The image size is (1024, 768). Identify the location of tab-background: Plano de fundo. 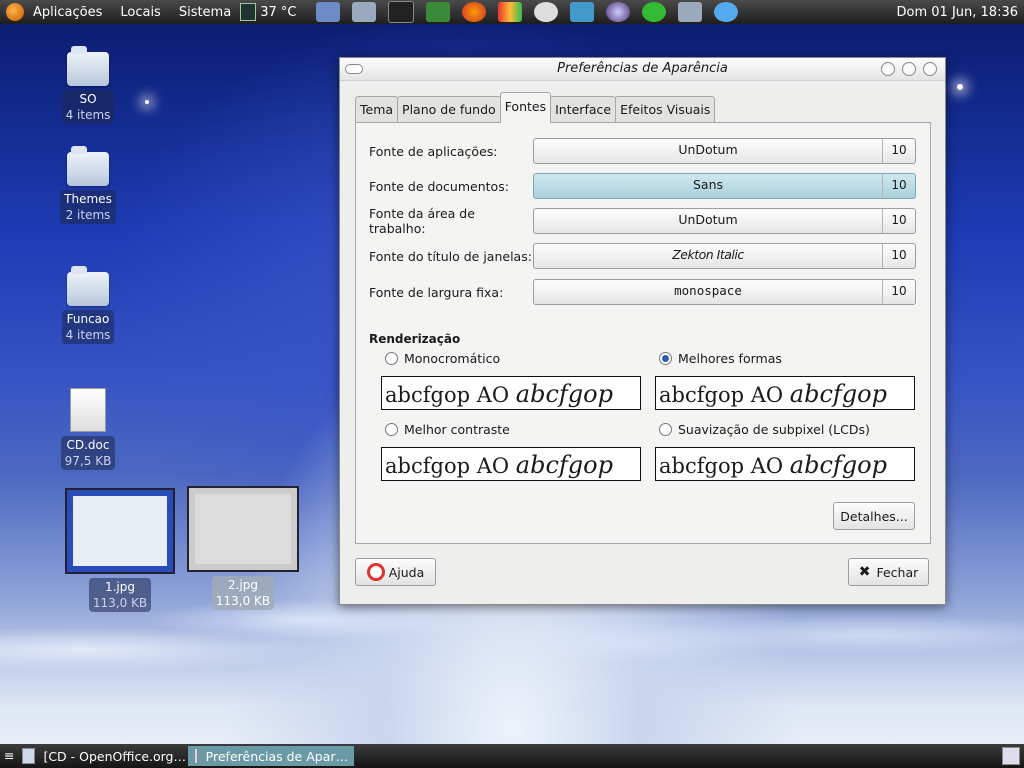
(449, 109).